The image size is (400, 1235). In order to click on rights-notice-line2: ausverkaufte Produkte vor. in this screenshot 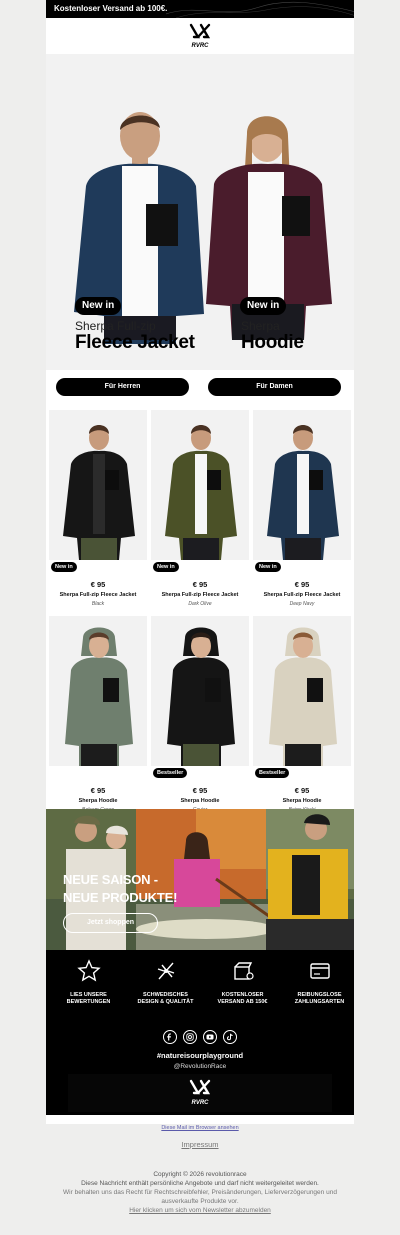, I will do `click(200, 1201)`.